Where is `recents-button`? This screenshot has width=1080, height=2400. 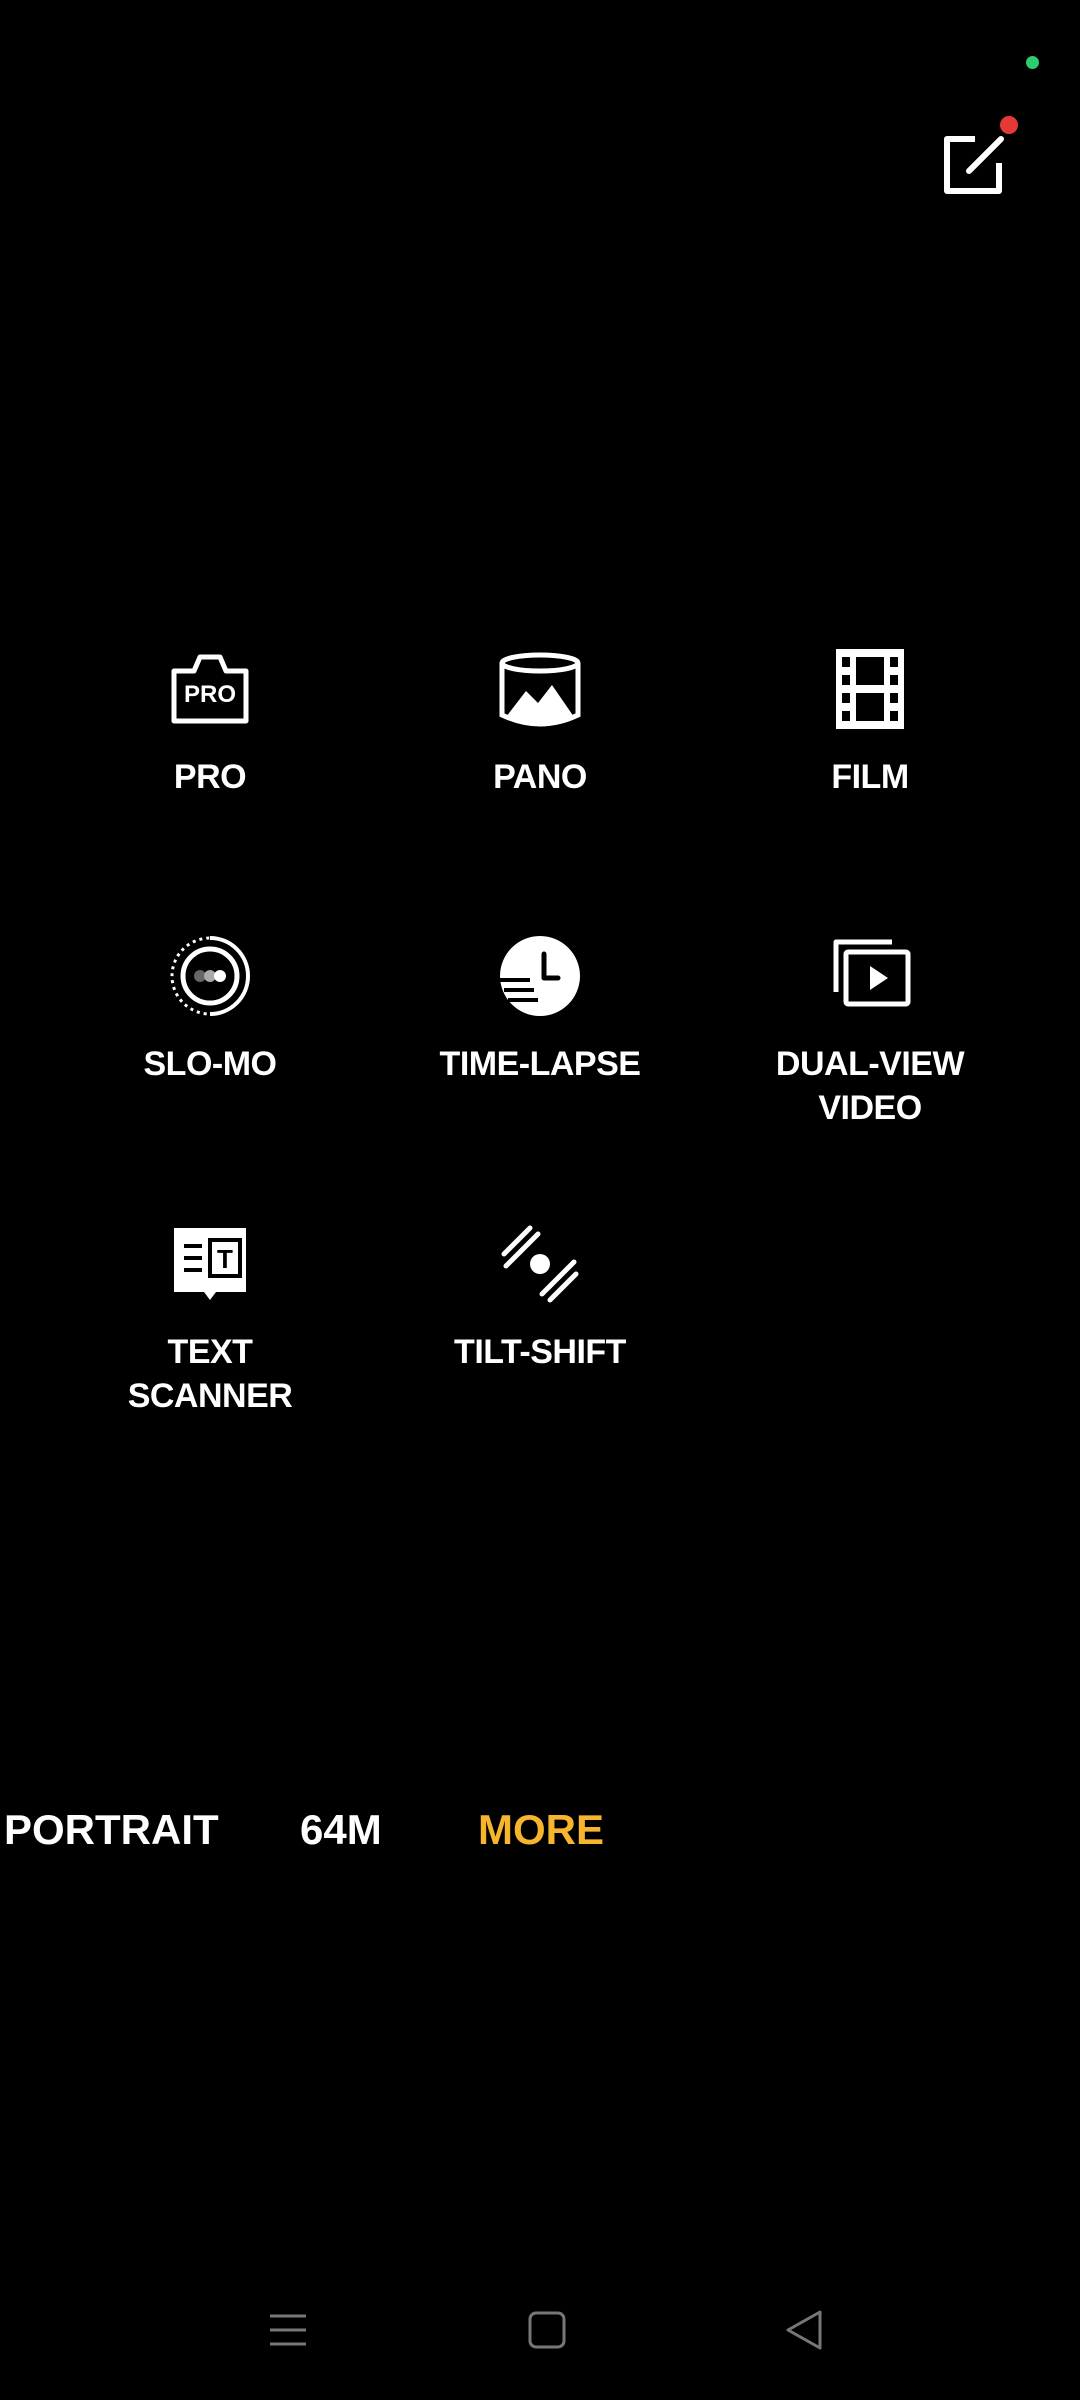
recents-button is located at coordinates (288, 2330).